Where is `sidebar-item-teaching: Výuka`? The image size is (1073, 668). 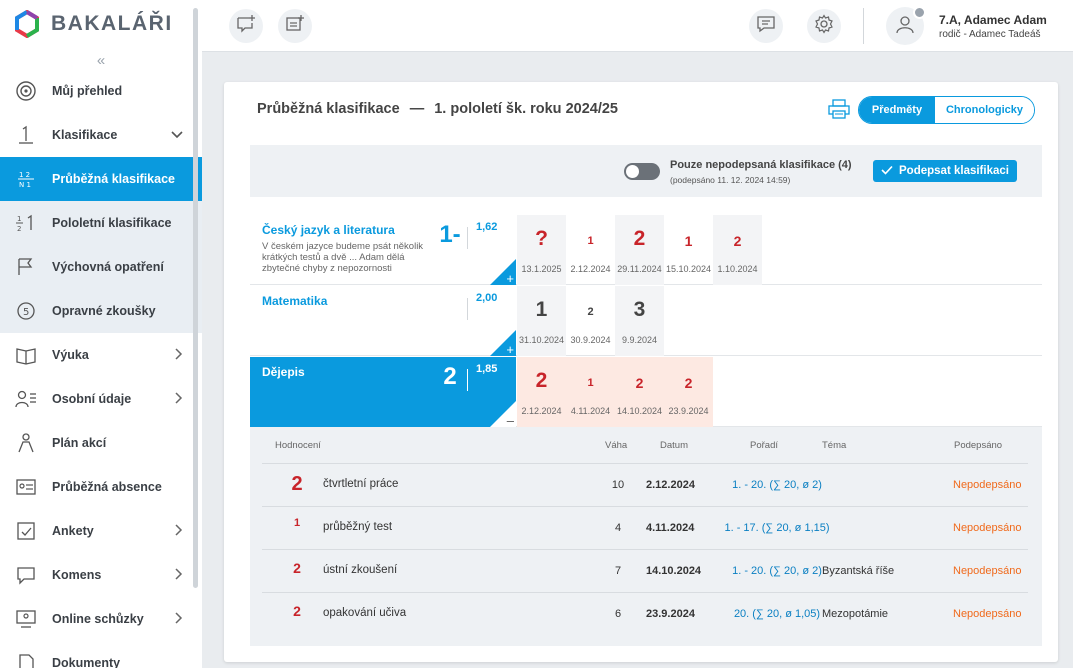 sidebar-item-teaching: Výuka is located at coordinates (101, 355).